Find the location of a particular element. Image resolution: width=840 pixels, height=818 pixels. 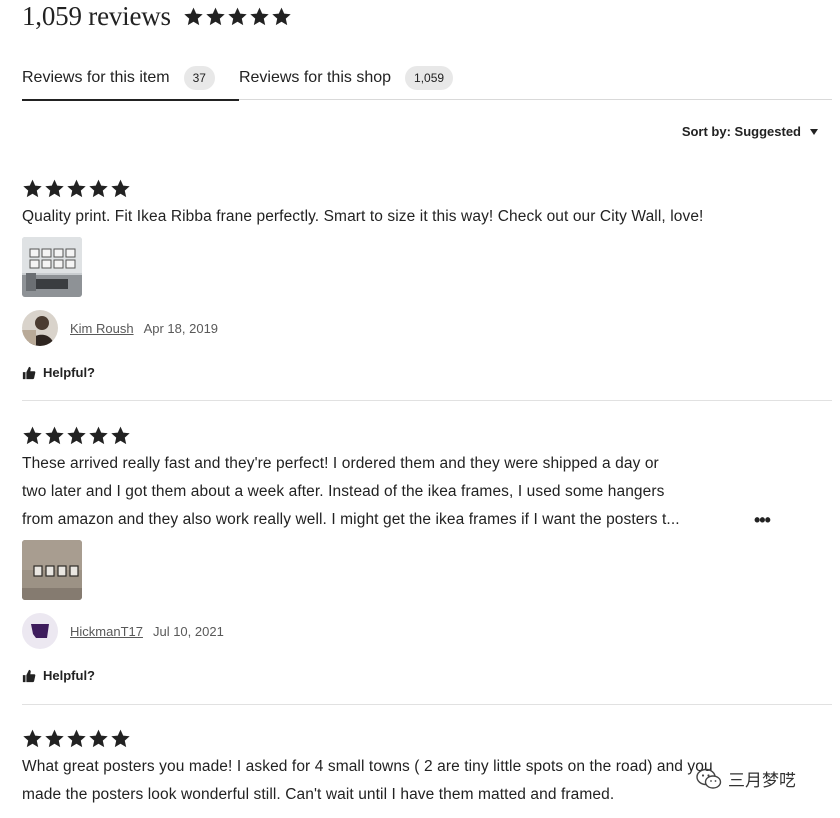

watermark: 三月梦呓 is located at coordinates (746, 778).